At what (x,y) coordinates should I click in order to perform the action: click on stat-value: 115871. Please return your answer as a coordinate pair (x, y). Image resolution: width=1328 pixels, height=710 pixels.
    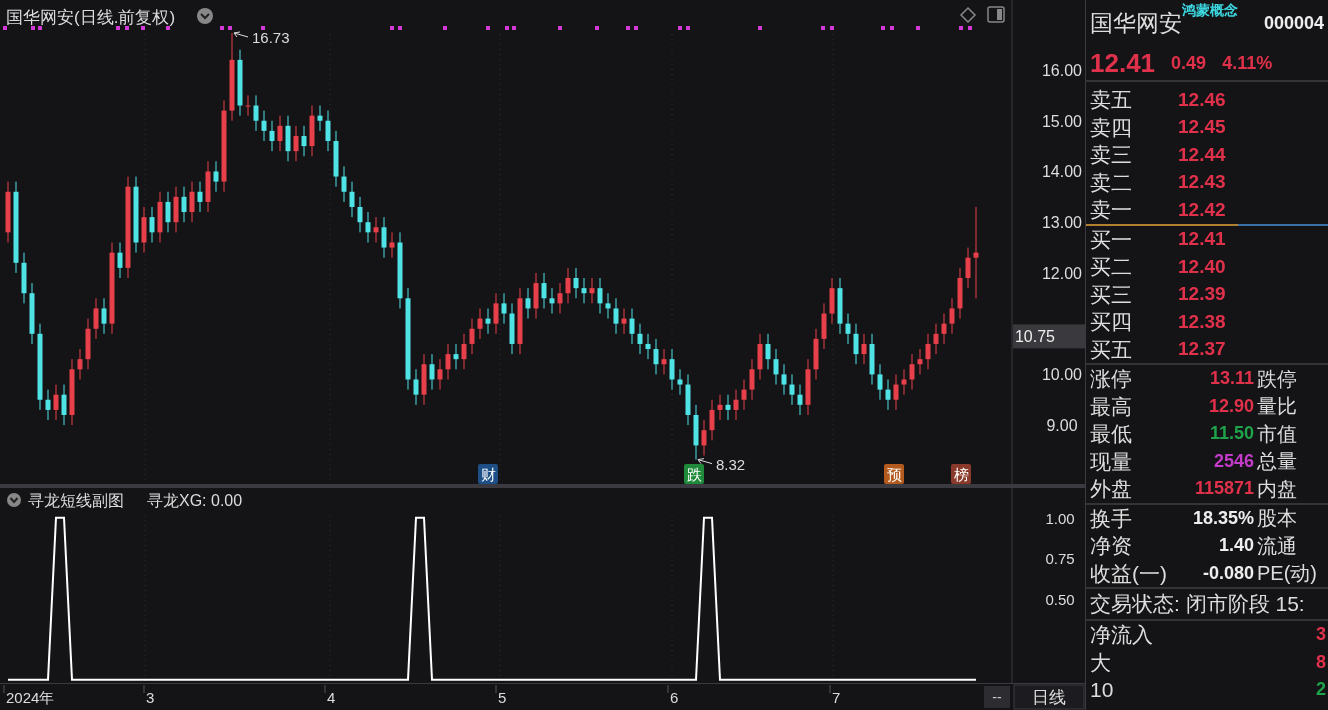
    Looking at the image, I should click on (1223, 489).